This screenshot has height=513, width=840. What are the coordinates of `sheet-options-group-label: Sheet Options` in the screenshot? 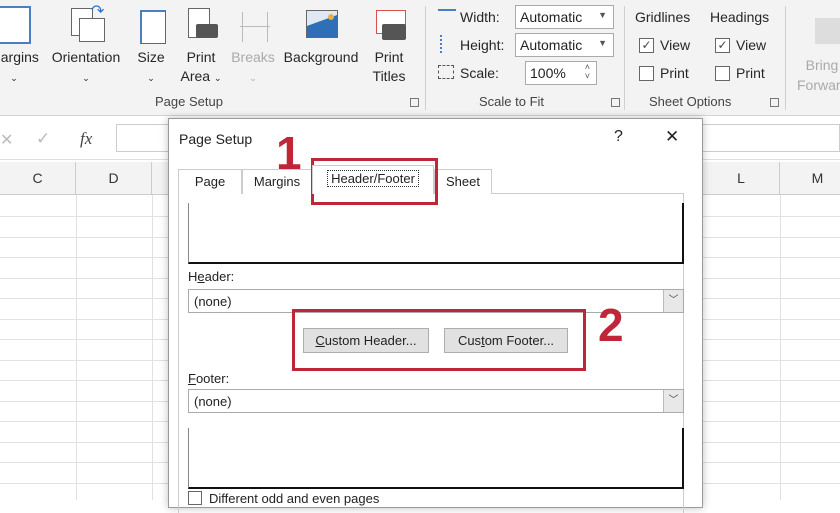 It's located at (690, 101).